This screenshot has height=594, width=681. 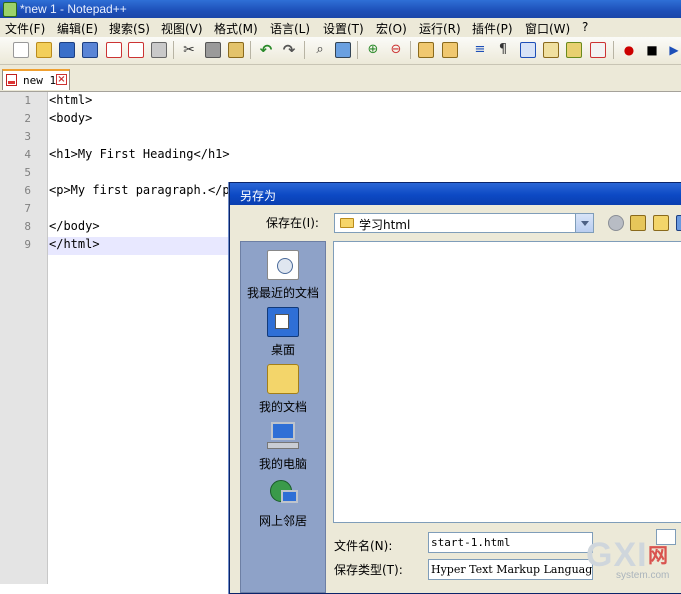 I want to click on network-places-icon, so click(x=283, y=493).